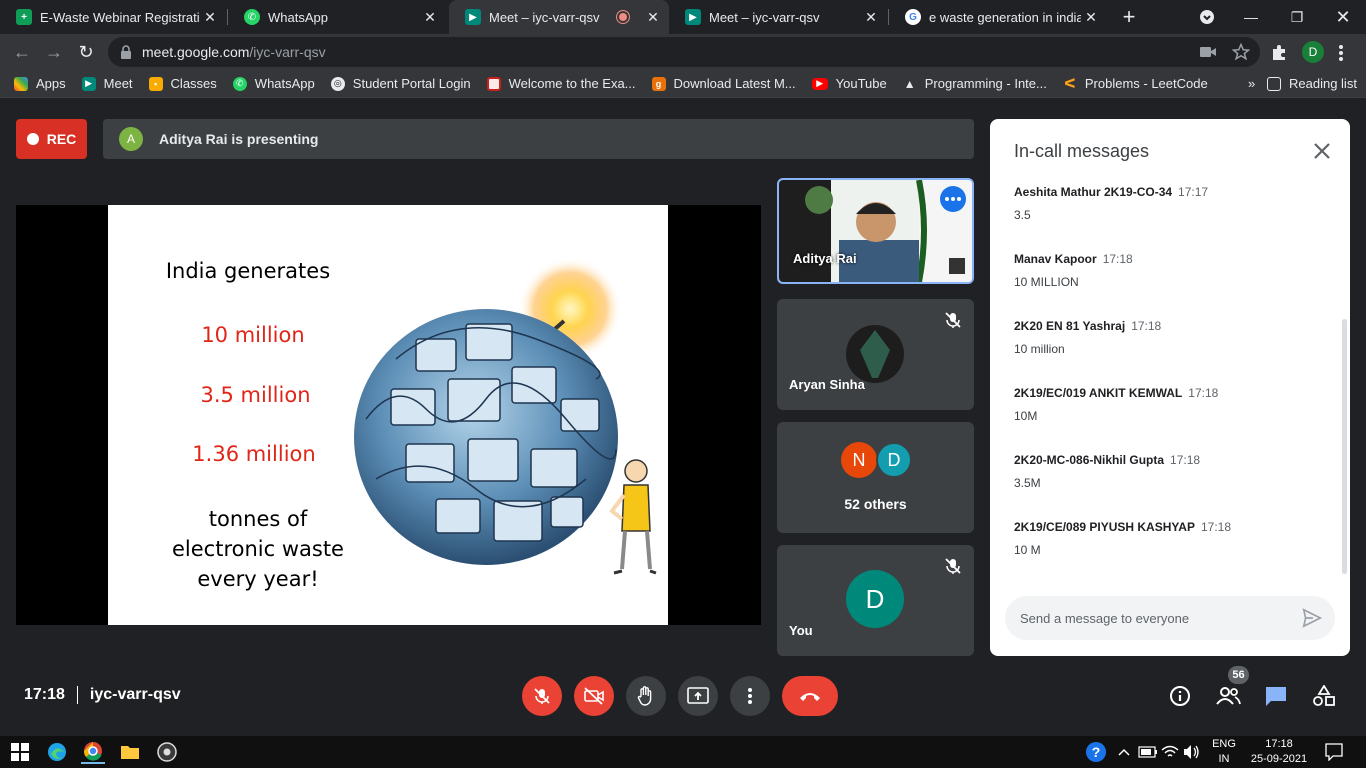  Describe the element at coordinates (1082, 151) in the screenshot. I see `panel-title: In-call messages` at that location.